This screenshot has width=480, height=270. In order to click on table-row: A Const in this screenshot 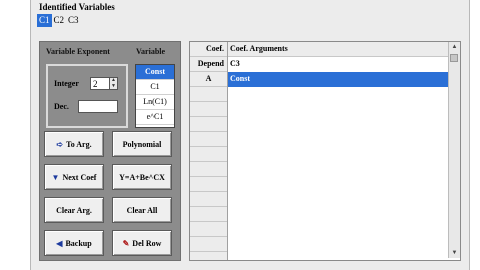, I will do `click(319, 79)`.